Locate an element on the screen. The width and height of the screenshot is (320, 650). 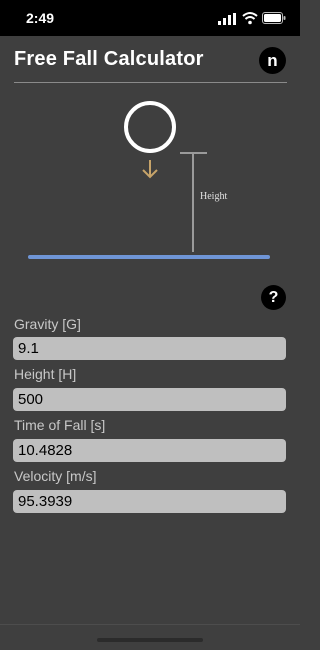
gravity-label: Gravity [G] is located at coordinates (47, 324).